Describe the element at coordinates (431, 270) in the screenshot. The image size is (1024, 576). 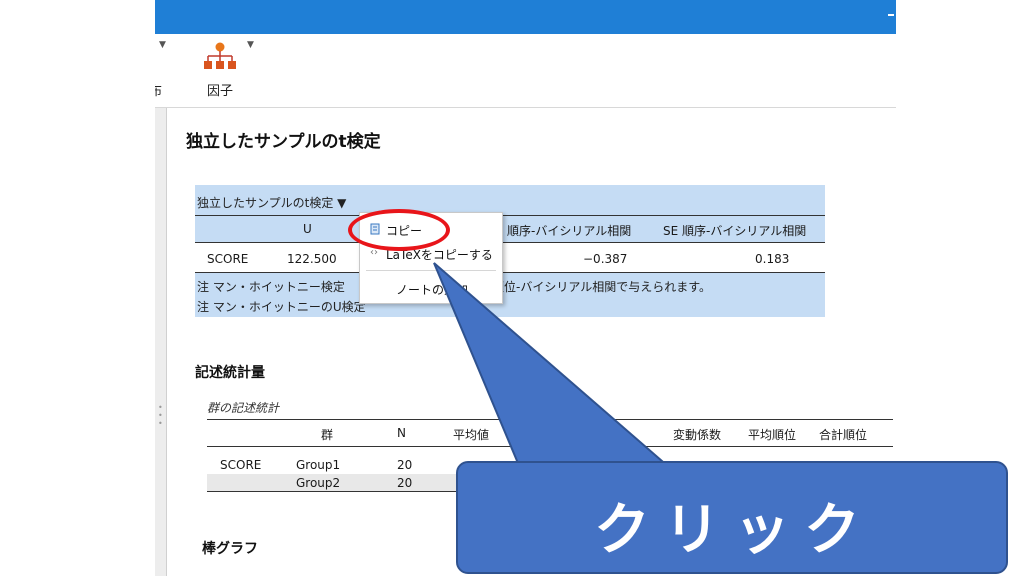
I see `menu-separator` at that location.